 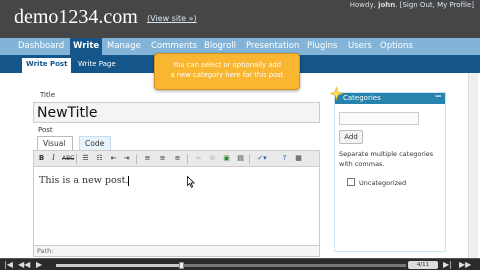 What do you see at coordinates (362, 98) in the screenshot?
I see `categories-title: Categories` at bounding box center [362, 98].